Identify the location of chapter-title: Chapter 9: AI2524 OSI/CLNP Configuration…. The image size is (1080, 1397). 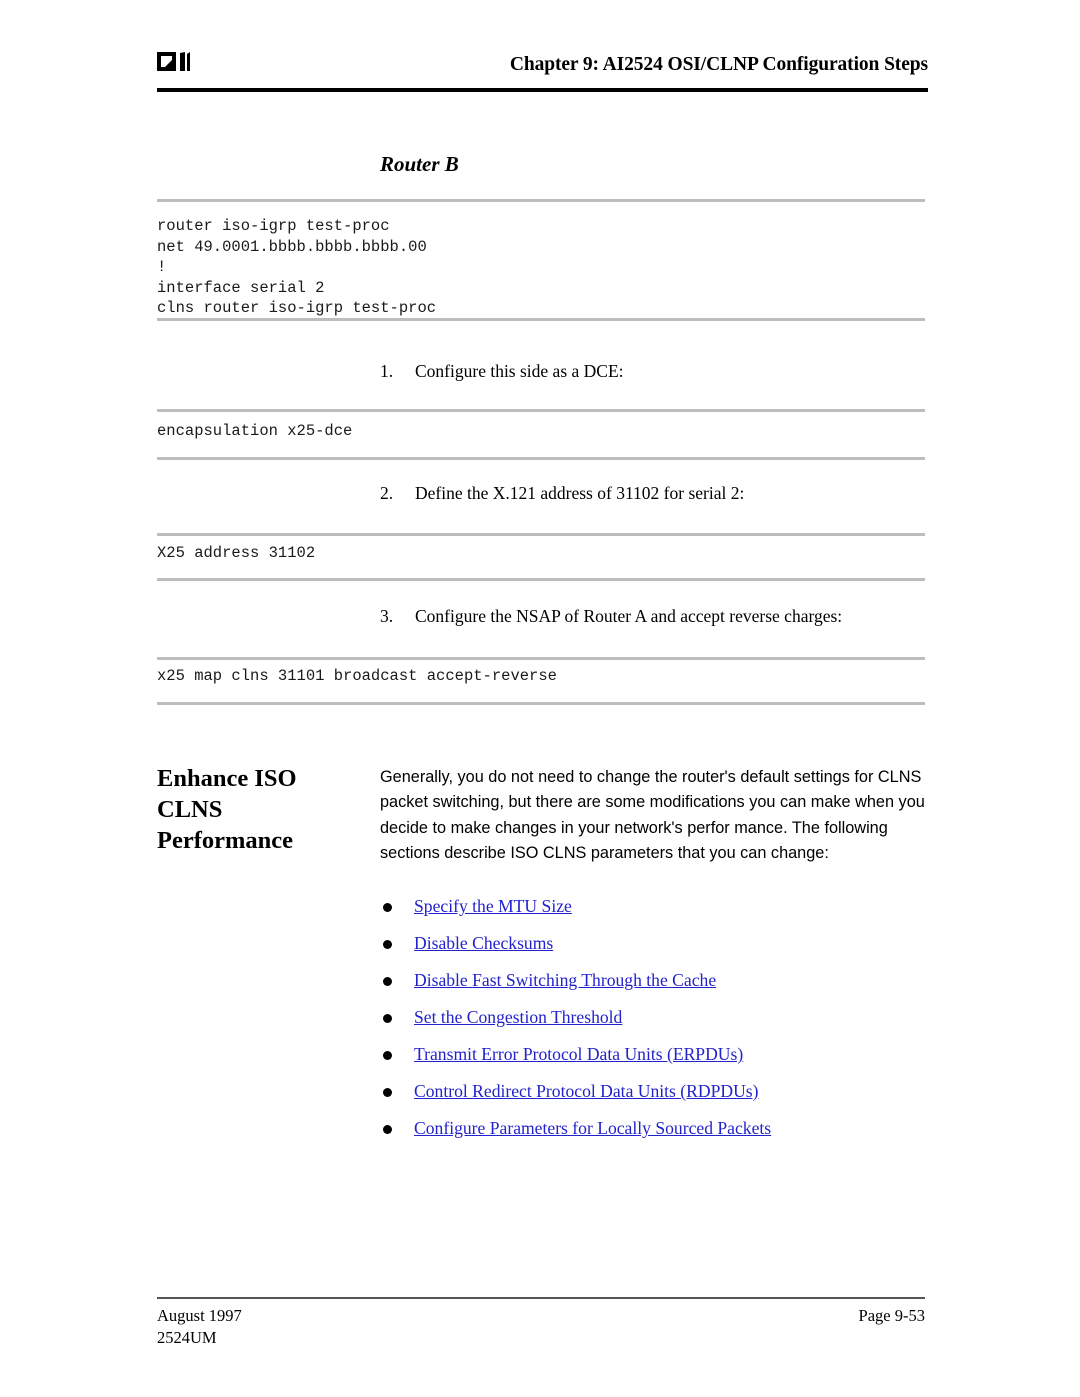
(718, 64).